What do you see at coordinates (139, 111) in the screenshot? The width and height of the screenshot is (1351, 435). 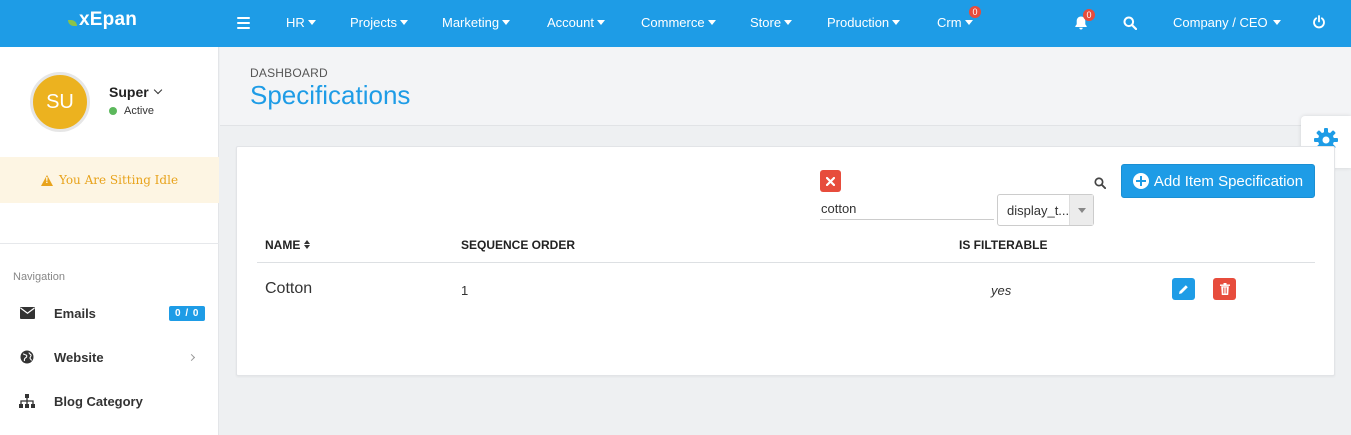 I see `user-status-label: Active` at bounding box center [139, 111].